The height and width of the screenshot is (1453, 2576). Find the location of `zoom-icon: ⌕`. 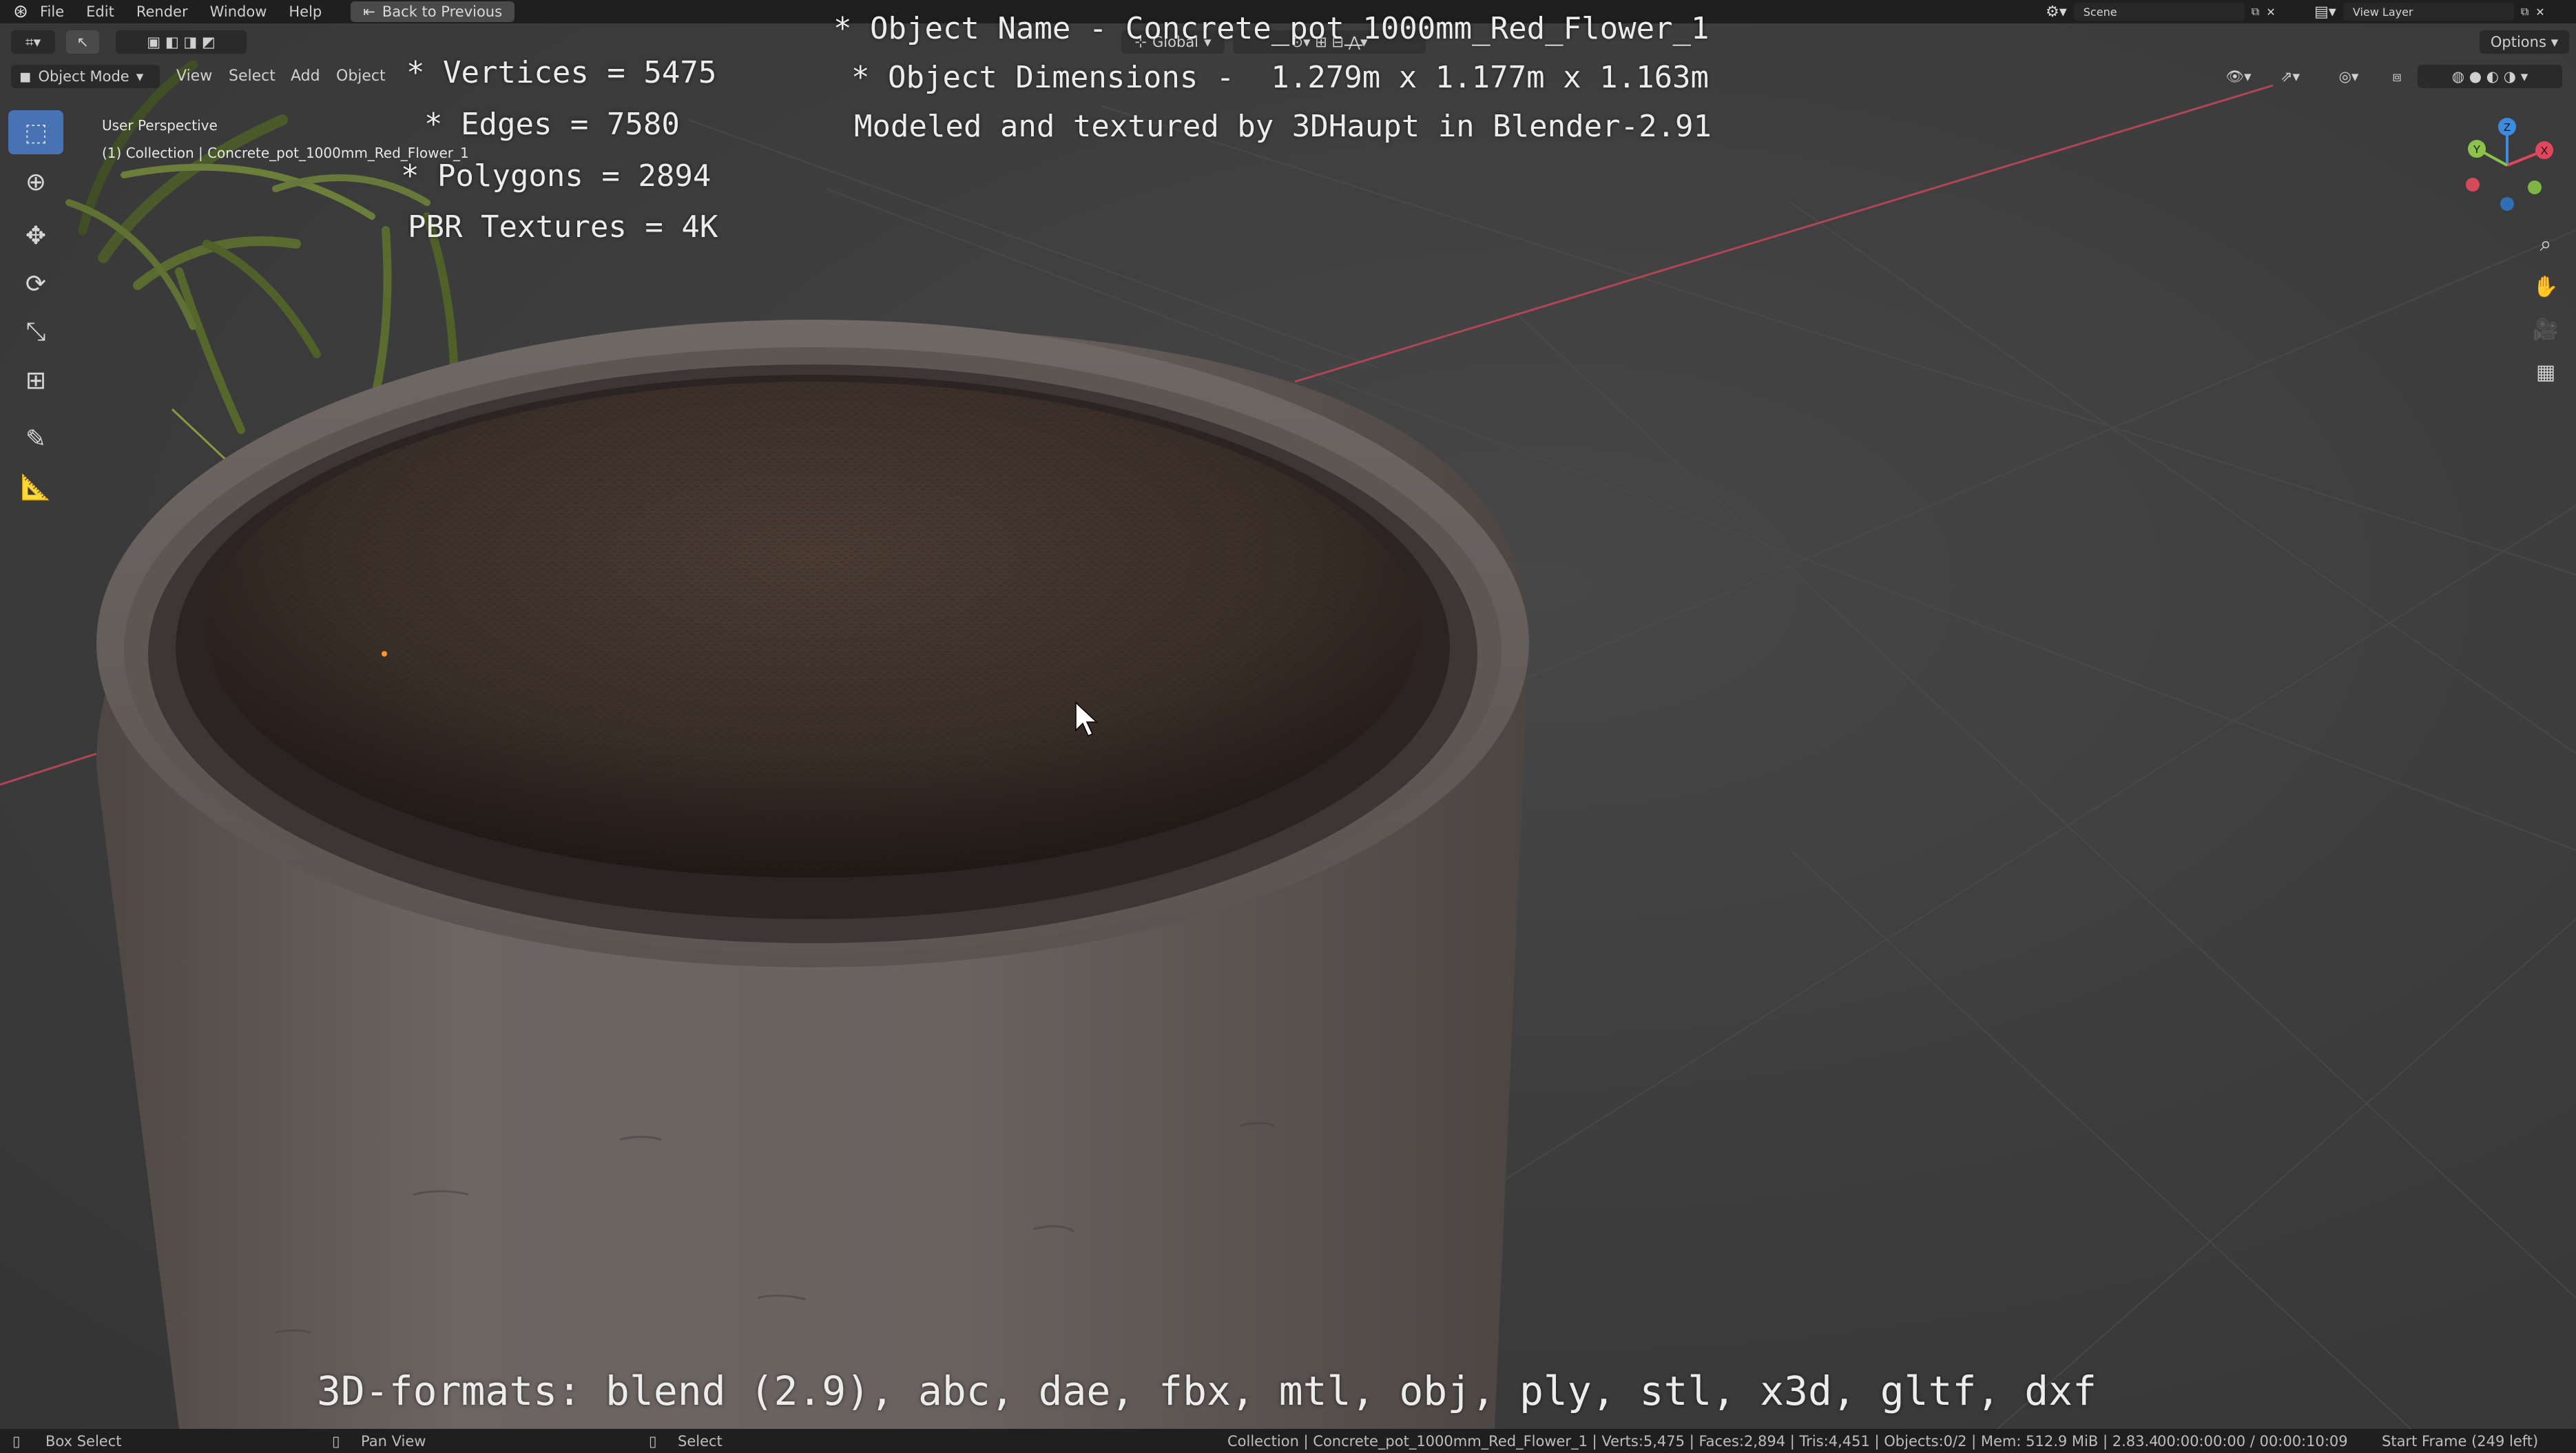

zoom-icon: ⌕ is located at coordinates (2545, 244).